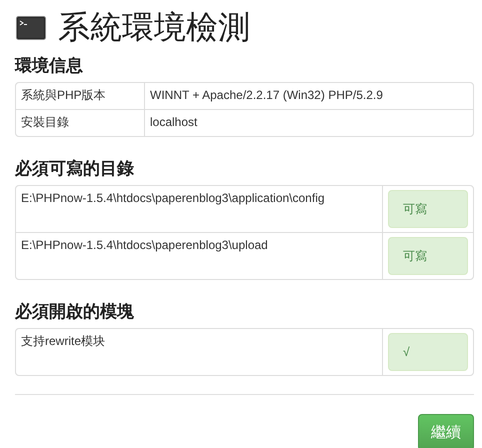 The height and width of the screenshot is (448, 482). Describe the element at coordinates (80, 122) in the screenshot. I see `table-cell: 安裝目錄` at that location.